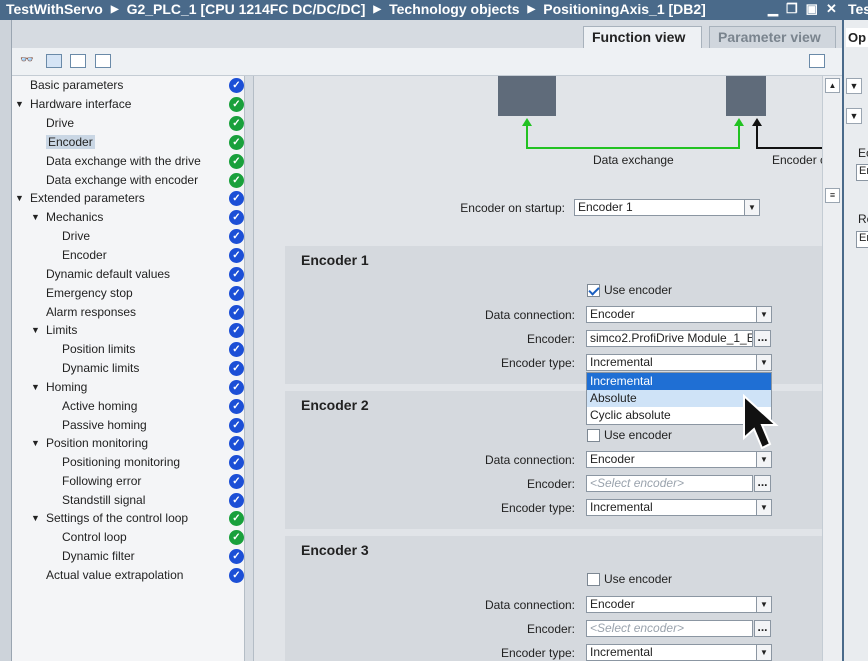 This screenshot has height=661, width=868. What do you see at coordinates (122, 180) in the screenshot?
I see `nav-data-exchange-encoder: Data exchange with encoder` at bounding box center [122, 180].